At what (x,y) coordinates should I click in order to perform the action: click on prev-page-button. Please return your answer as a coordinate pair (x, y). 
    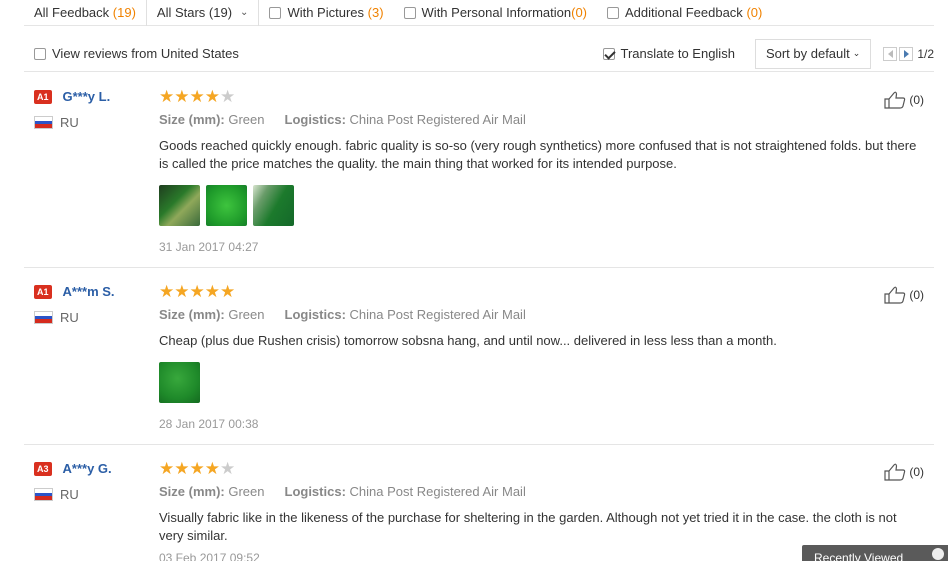
    Looking at the image, I should click on (890, 53).